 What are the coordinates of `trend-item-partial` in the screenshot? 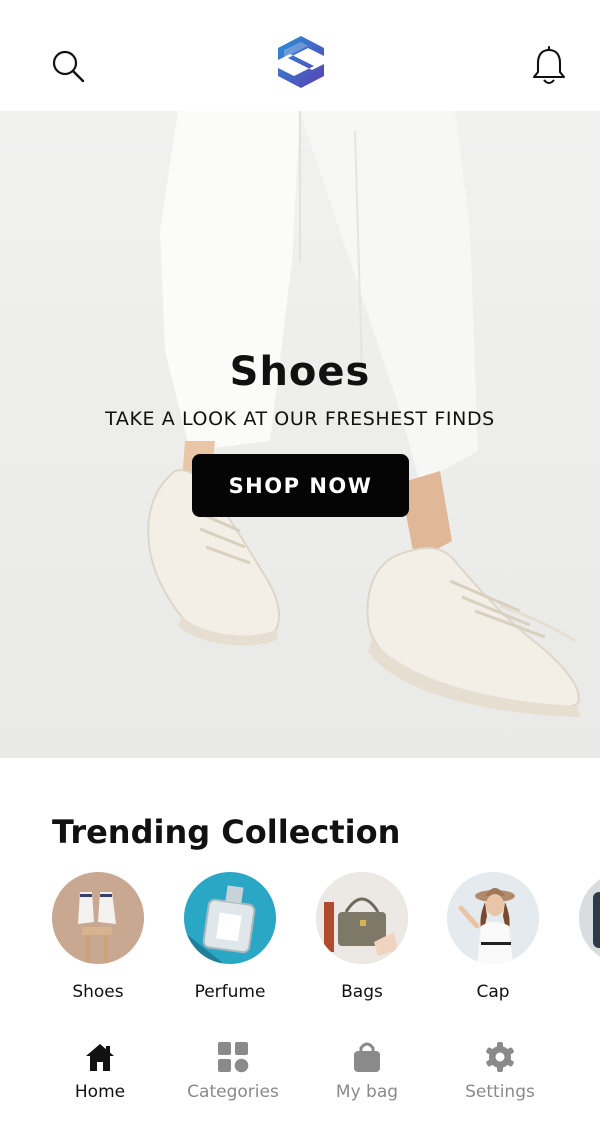 It's located at (585, 927).